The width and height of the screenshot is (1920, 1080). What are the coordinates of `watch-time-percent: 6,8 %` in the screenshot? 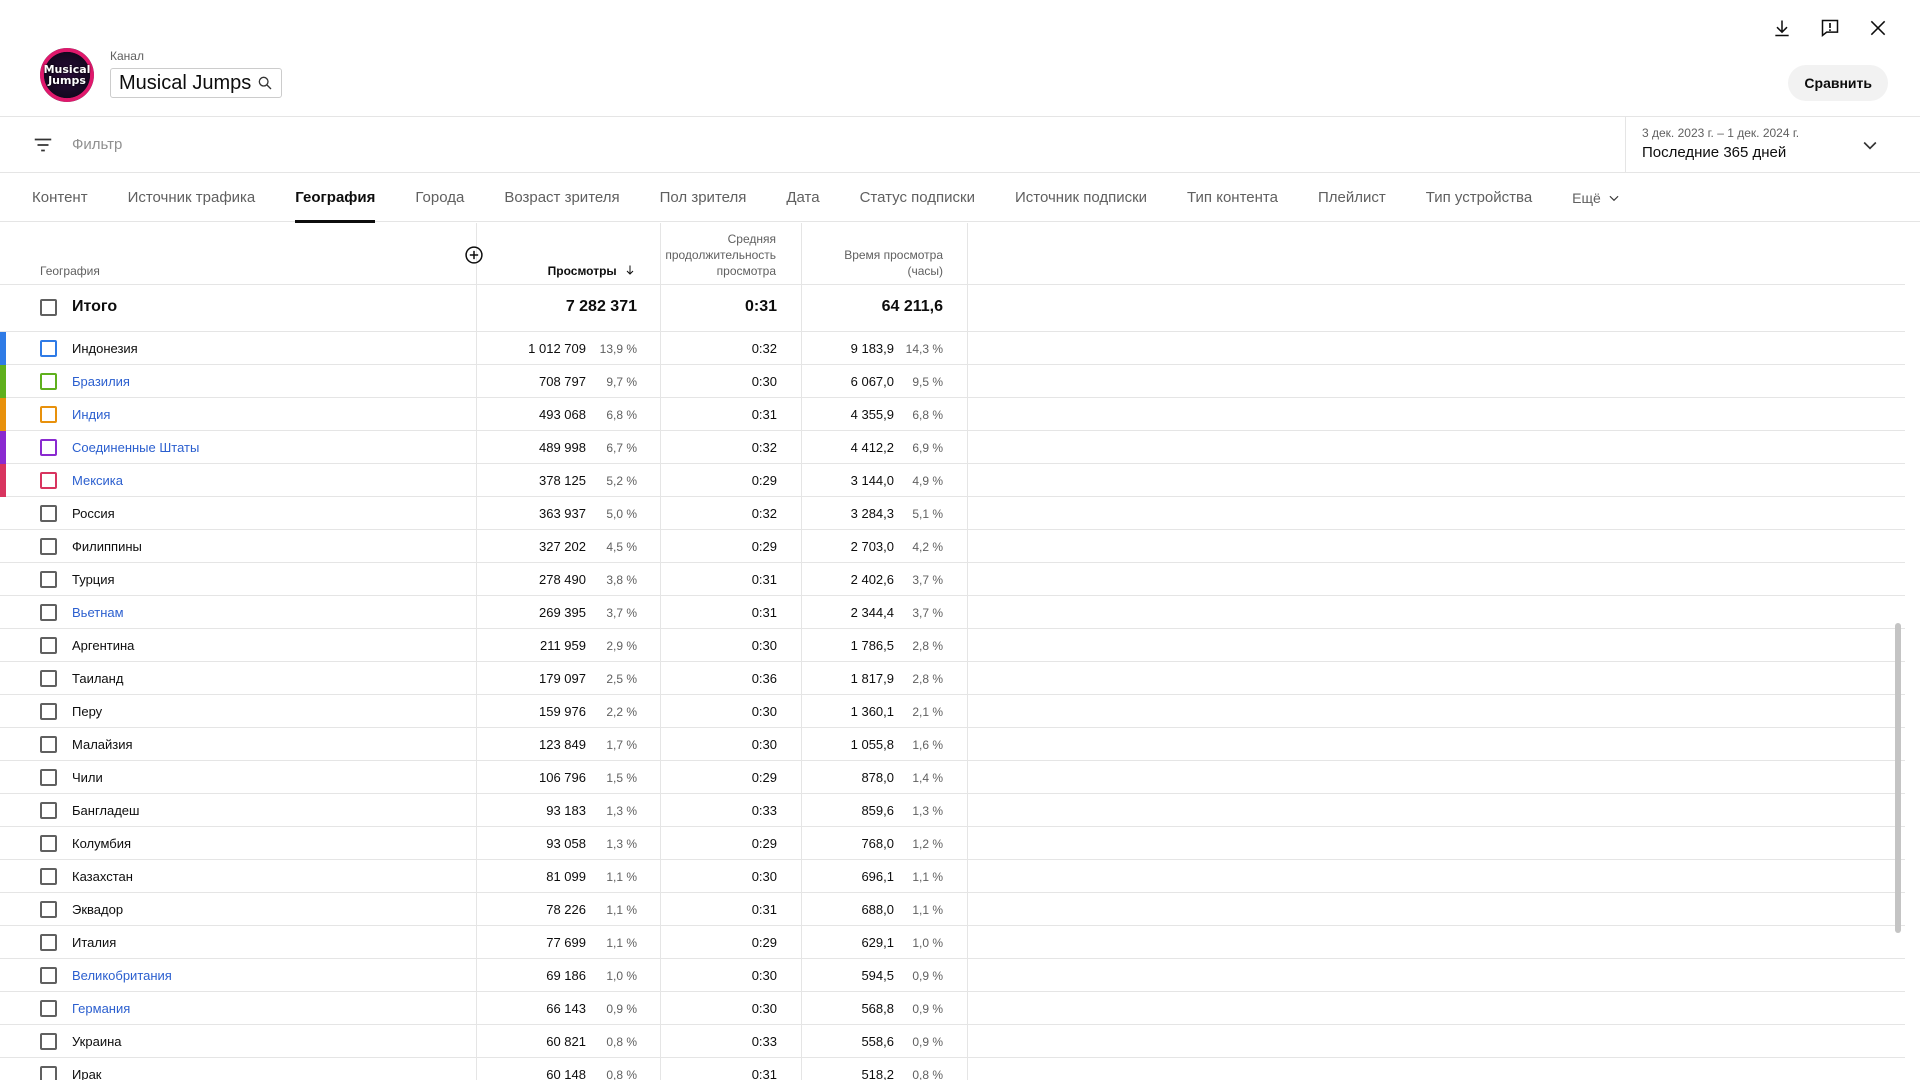 It's located at (927, 415).